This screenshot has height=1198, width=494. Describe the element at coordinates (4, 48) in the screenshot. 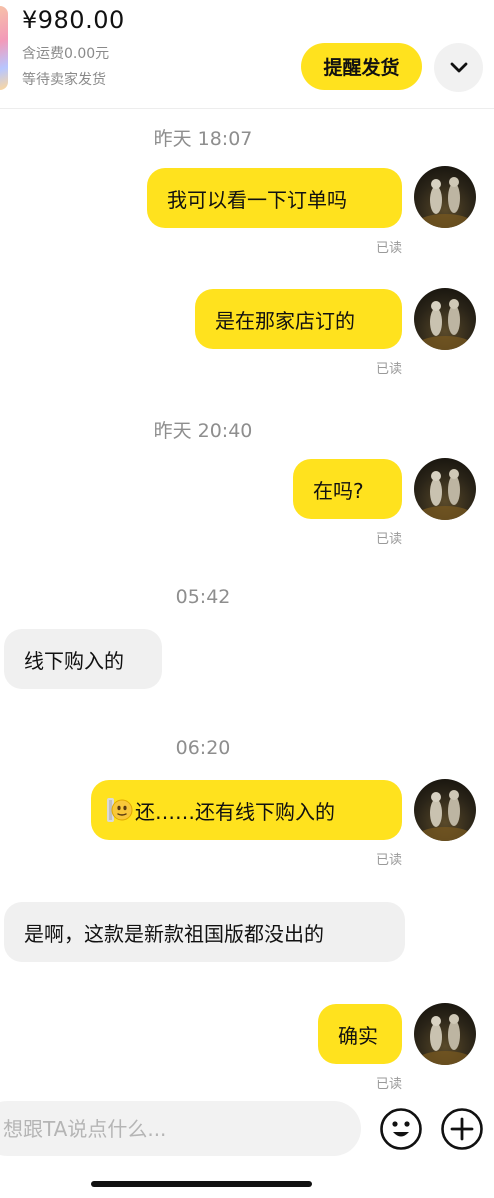

I see `product-thumbnail` at that location.